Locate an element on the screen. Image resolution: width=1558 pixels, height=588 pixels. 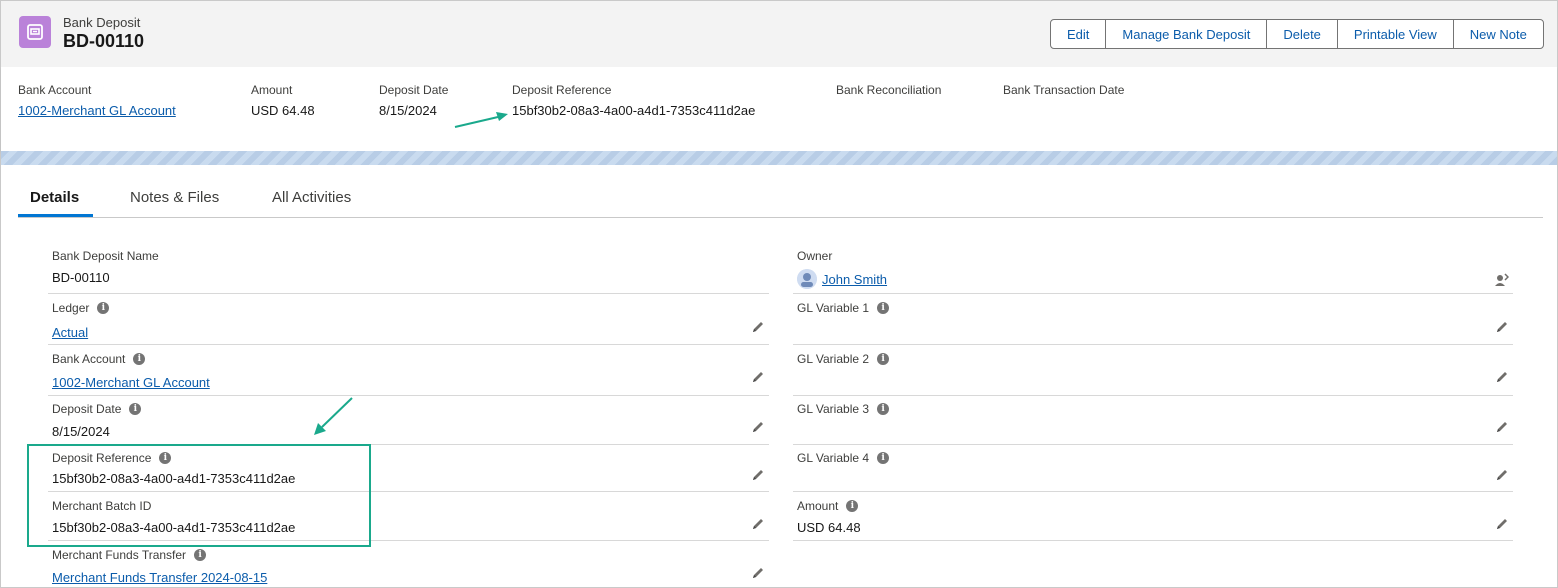
field-label: Owner is located at coordinates (814, 256).